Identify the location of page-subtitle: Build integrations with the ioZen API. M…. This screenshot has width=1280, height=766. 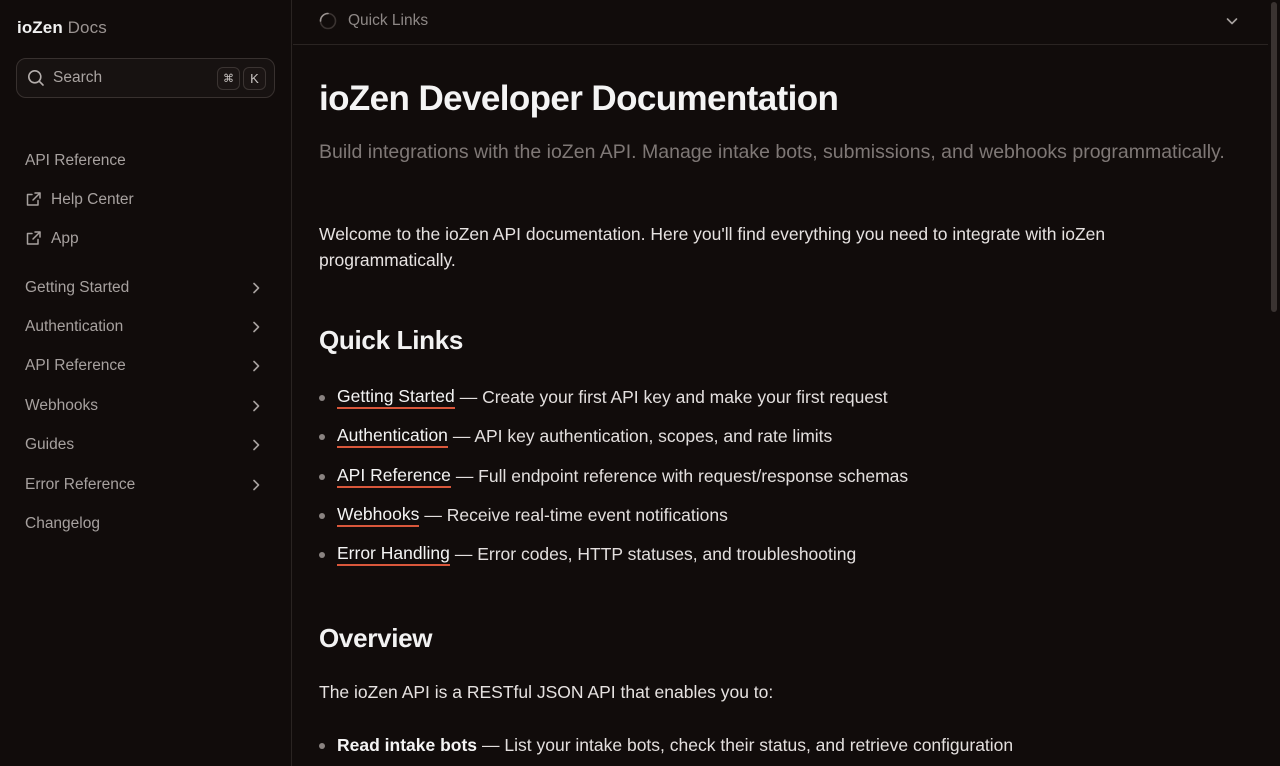
(772, 152).